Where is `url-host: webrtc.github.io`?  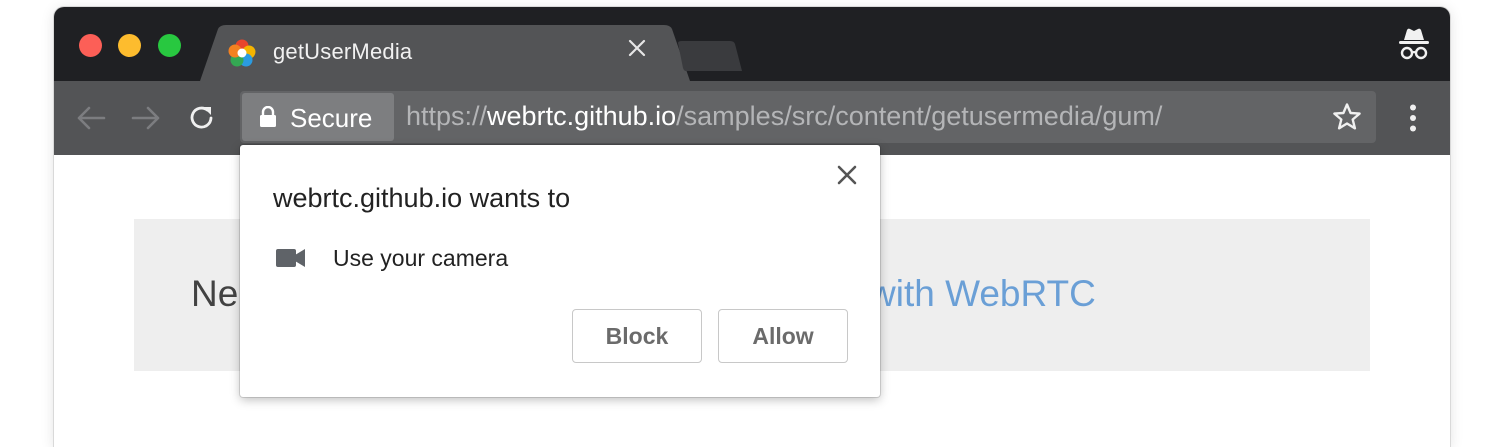 url-host: webrtc.github.io is located at coordinates (582, 116).